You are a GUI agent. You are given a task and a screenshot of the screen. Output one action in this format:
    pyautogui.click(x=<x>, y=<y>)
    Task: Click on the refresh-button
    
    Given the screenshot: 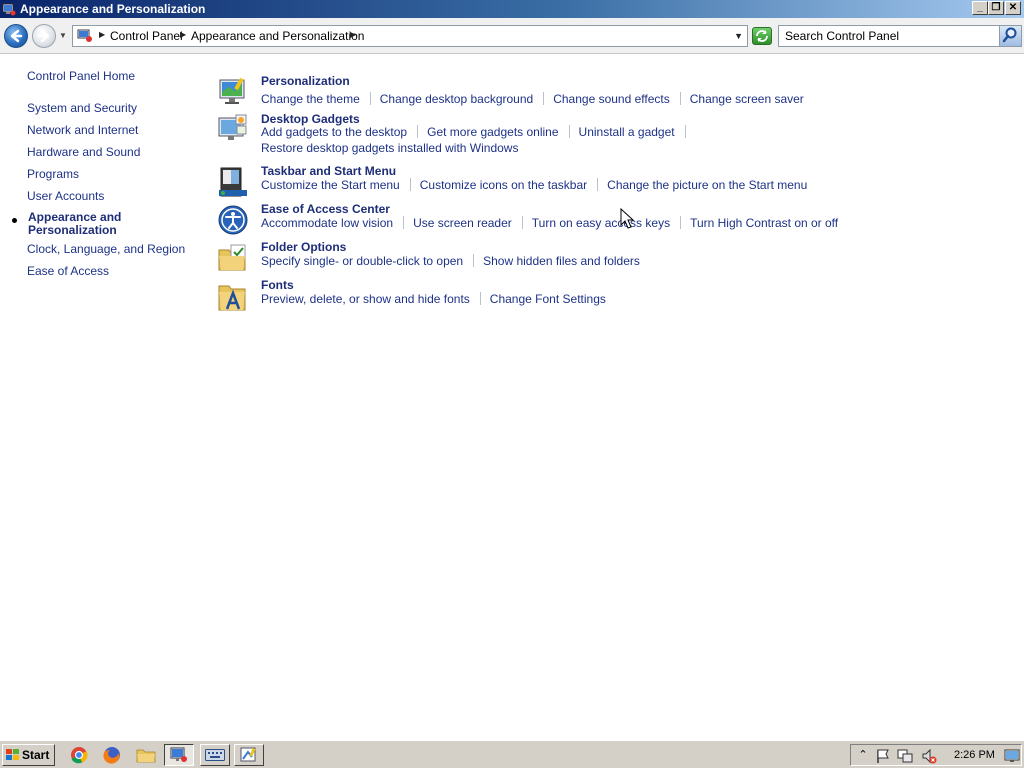 What is the action you would take?
    pyautogui.click(x=762, y=36)
    